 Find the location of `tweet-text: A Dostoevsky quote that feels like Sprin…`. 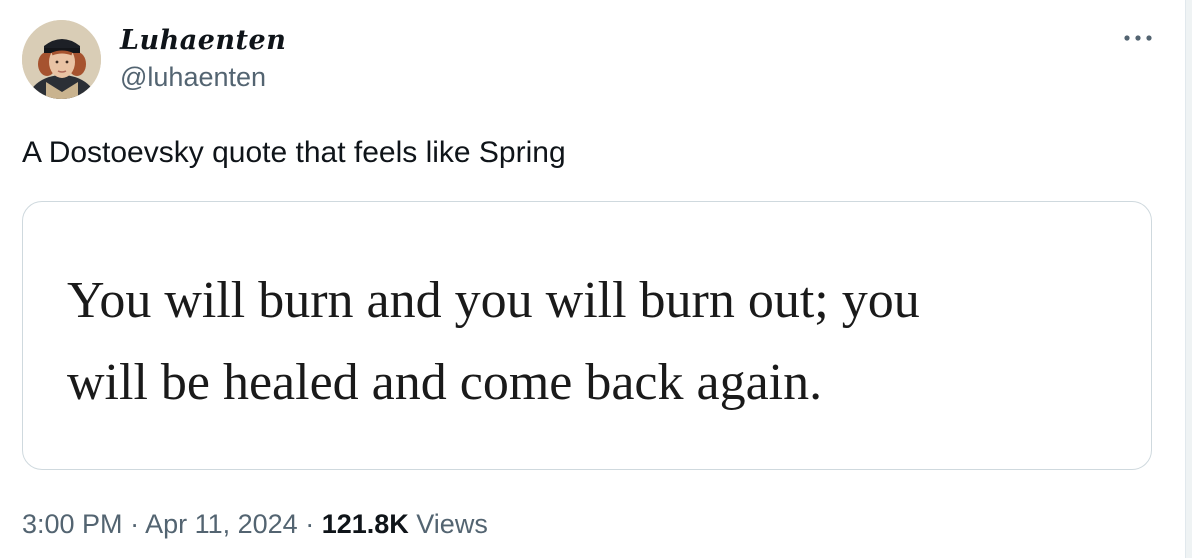

tweet-text: A Dostoevsky quote that feels like Sprin… is located at coordinates (294, 152).